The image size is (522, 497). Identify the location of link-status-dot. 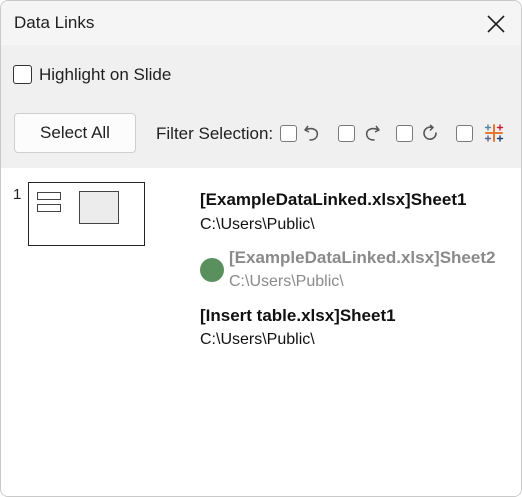
(212, 270).